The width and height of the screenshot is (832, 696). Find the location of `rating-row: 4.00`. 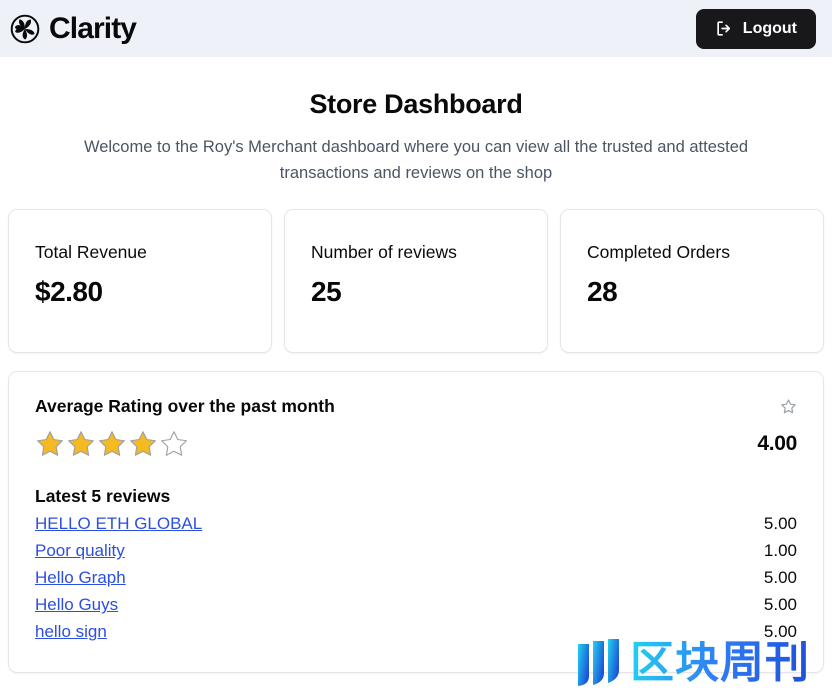

rating-row: 4.00 is located at coordinates (416, 444).